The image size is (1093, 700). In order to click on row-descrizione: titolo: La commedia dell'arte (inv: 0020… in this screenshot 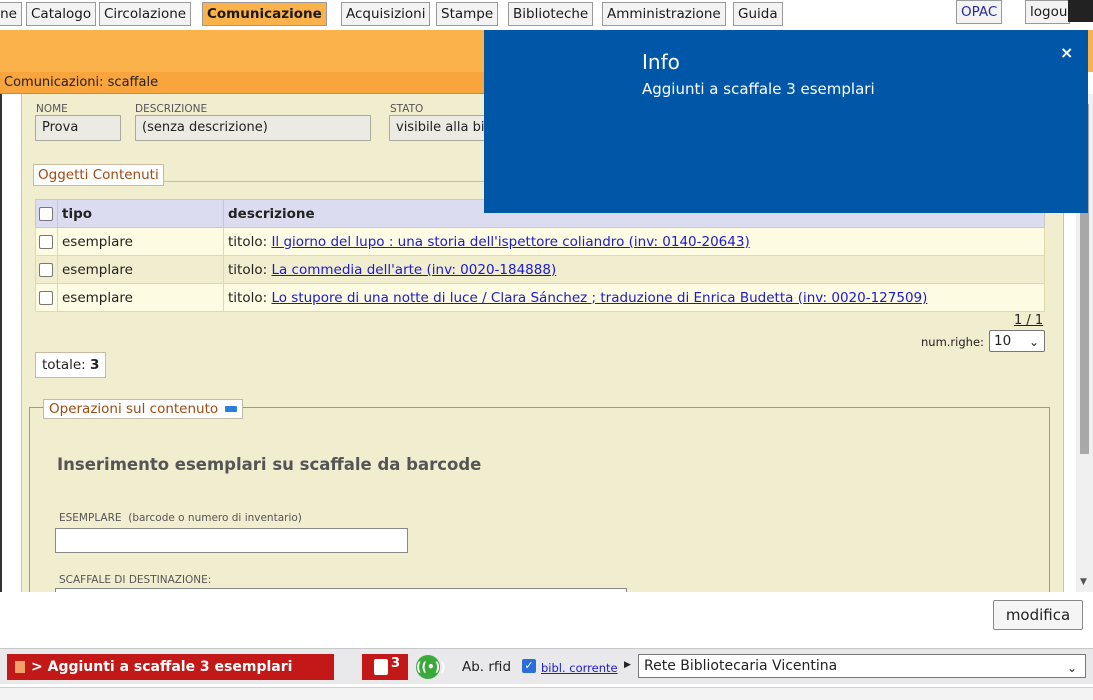, I will do `click(634, 269)`.